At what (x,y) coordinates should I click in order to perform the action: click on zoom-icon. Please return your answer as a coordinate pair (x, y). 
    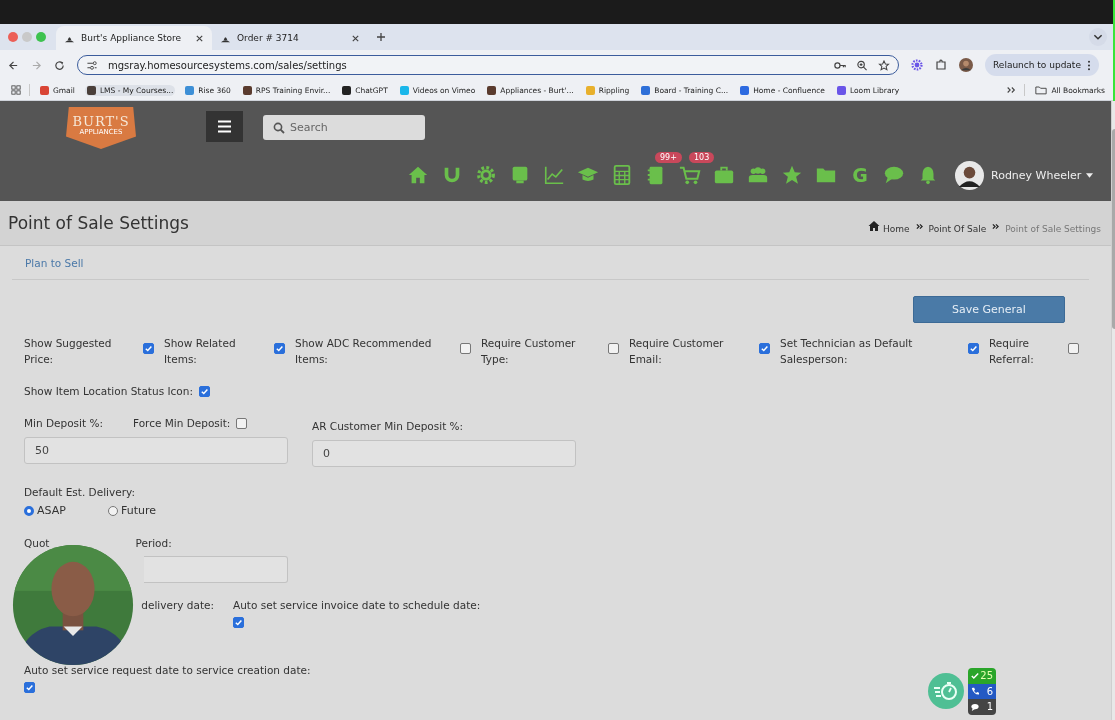
    Looking at the image, I should click on (862, 65).